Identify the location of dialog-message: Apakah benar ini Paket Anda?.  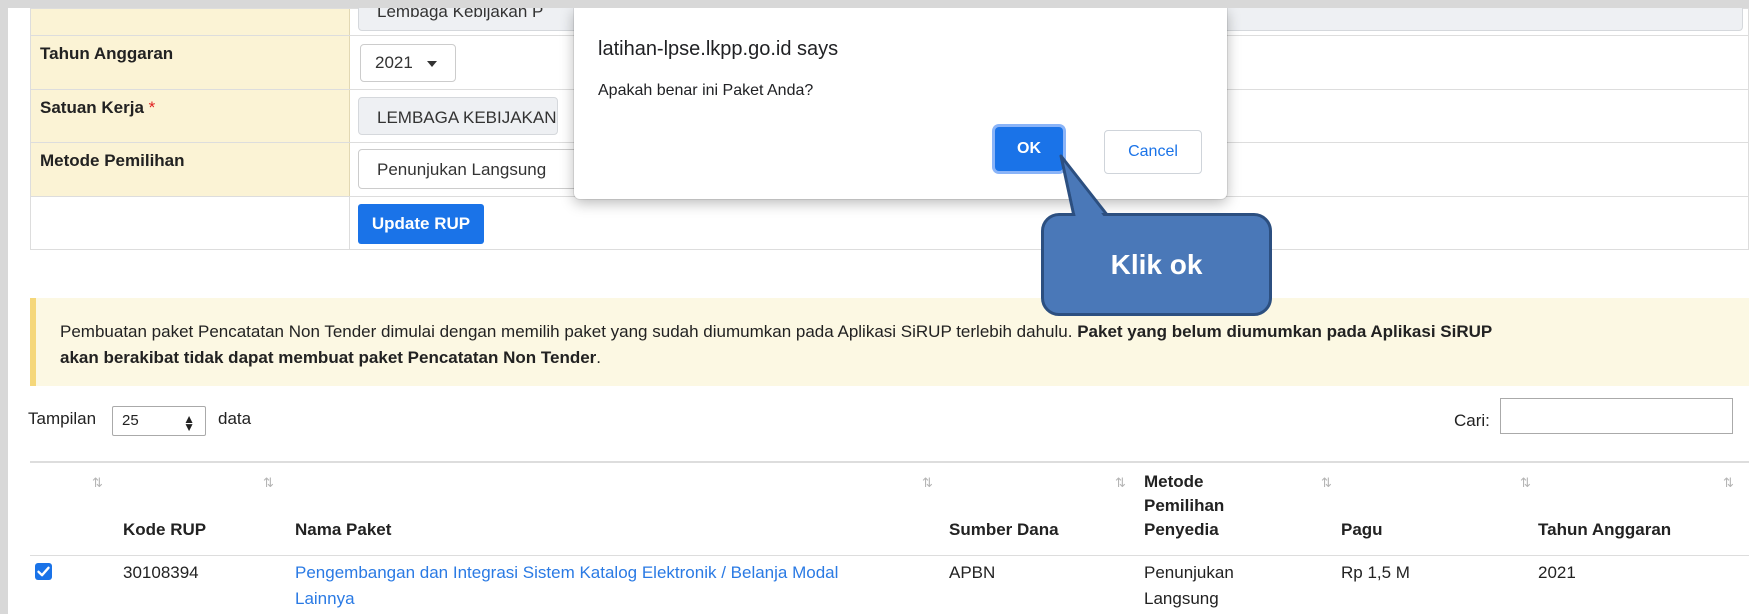
(706, 90).